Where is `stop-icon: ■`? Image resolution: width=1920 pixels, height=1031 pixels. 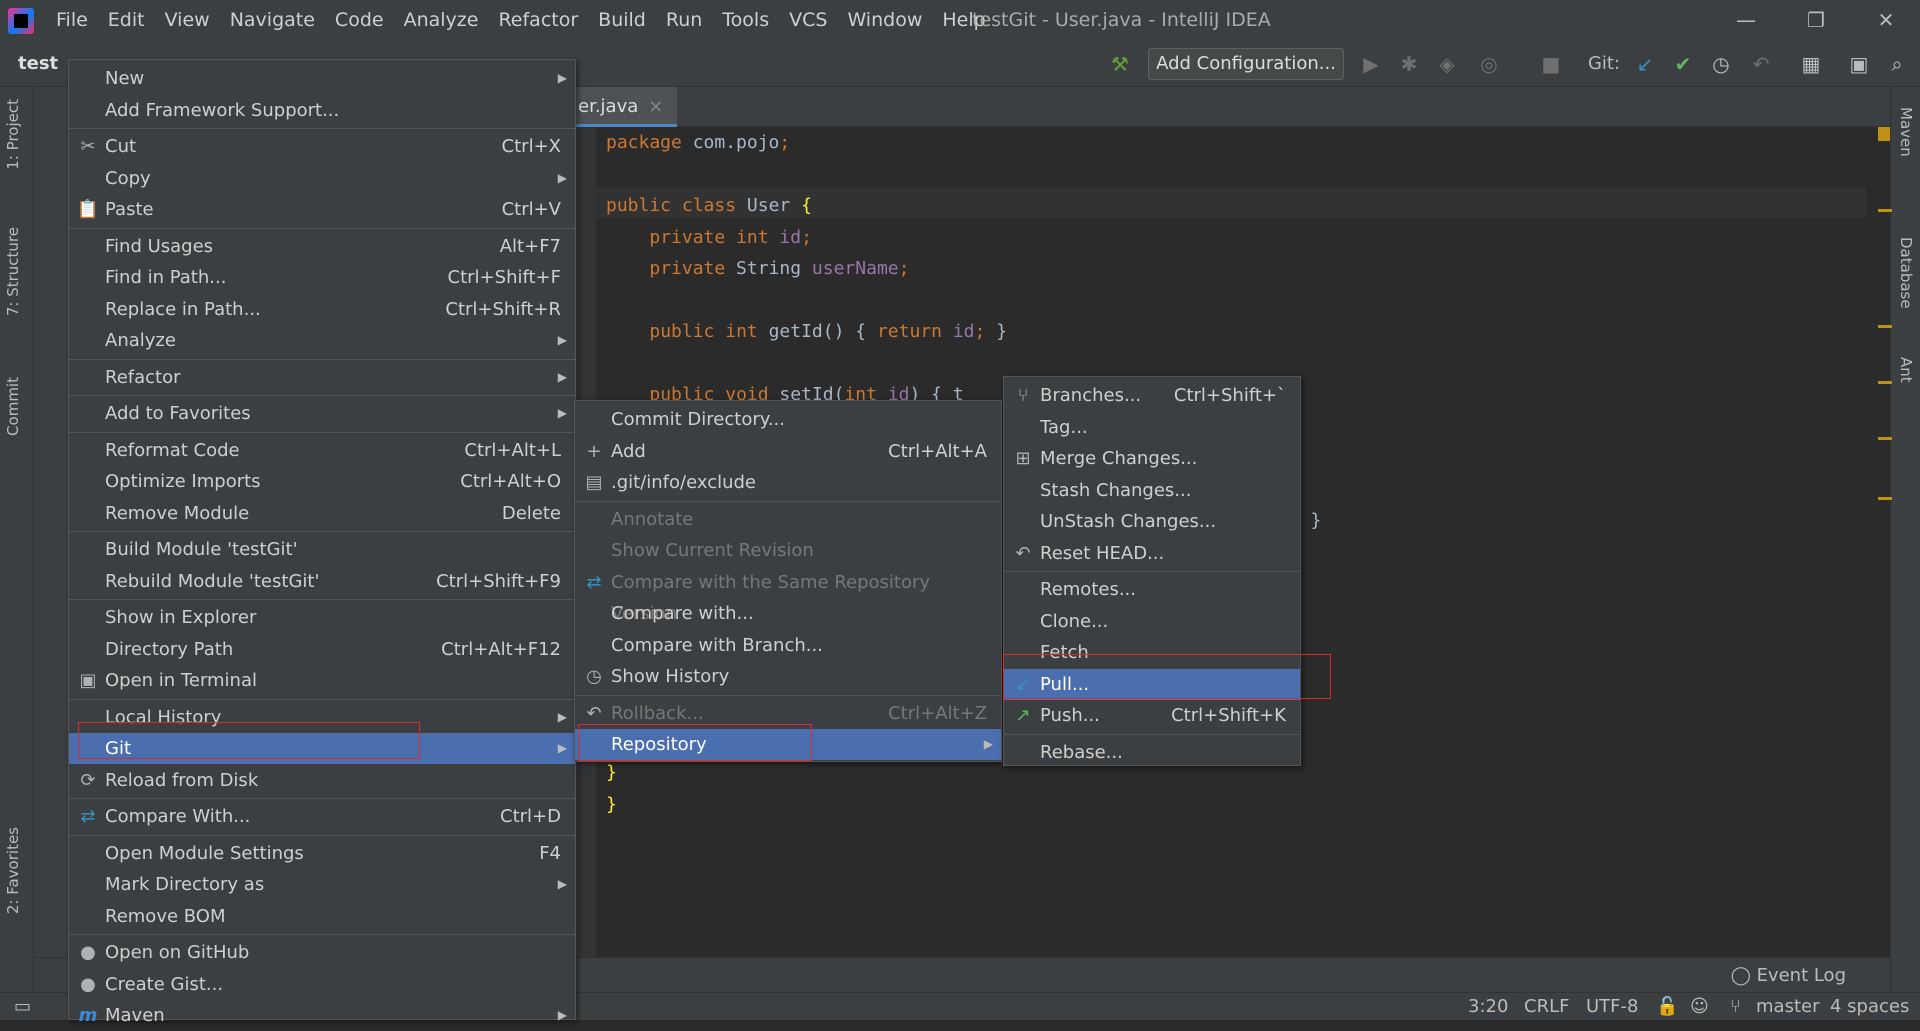
stop-icon: ■ is located at coordinates (1551, 64).